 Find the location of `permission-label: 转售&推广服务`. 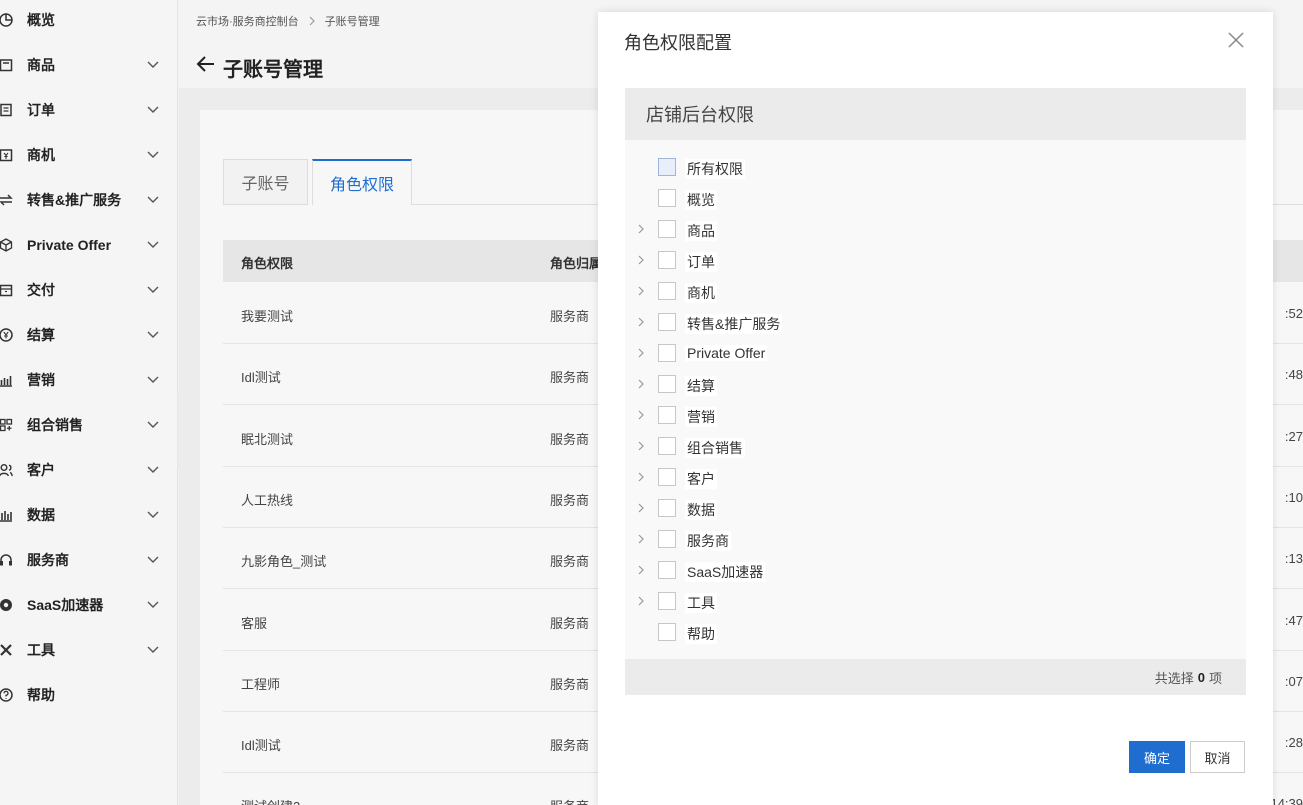

permission-label: 转售&推广服务 is located at coordinates (734, 324).